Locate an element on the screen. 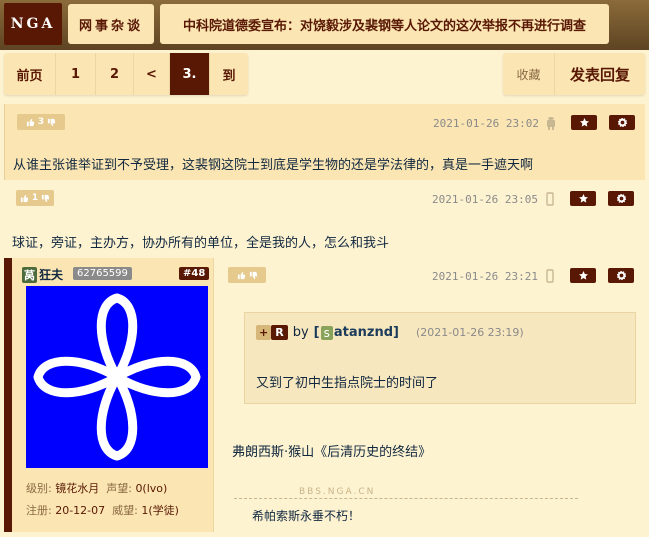 The height and width of the screenshot is (537, 649). pagination: 前页 1 2 < 3. 到 is located at coordinates (126, 74).